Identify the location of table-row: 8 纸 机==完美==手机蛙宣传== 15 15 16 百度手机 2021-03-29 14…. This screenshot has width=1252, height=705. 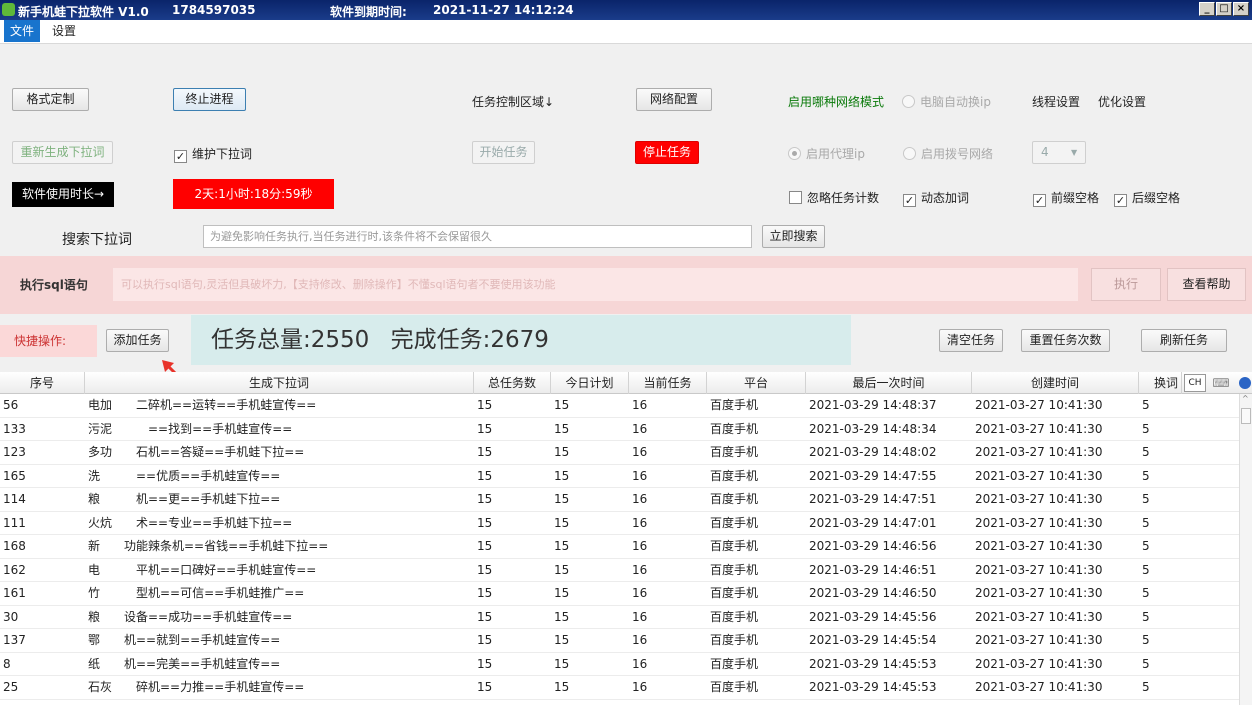
(620, 664).